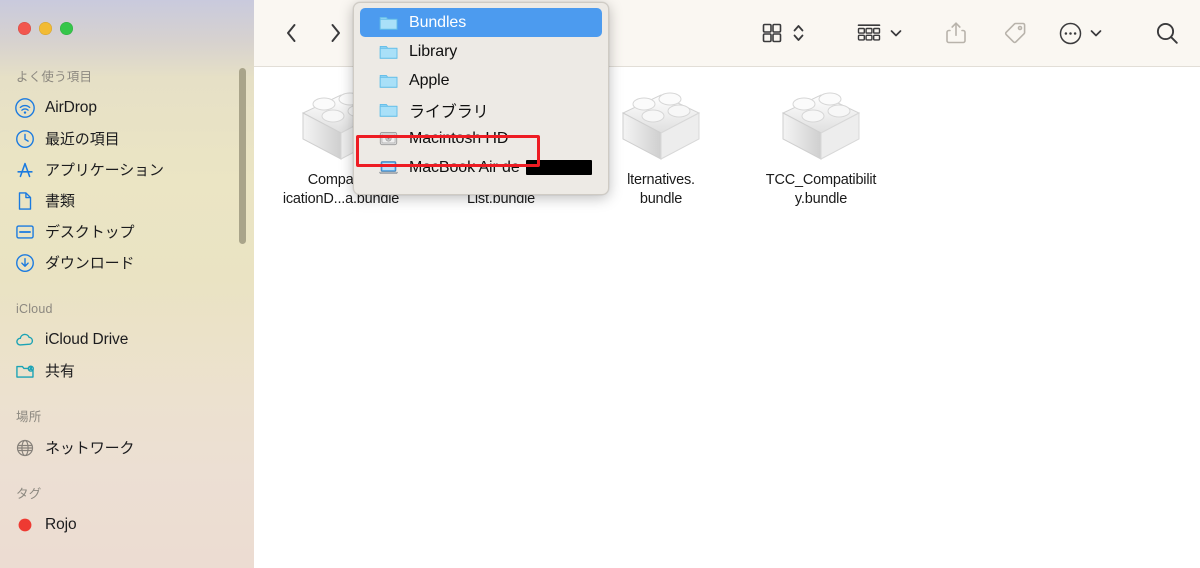  I want to click on dropdown-item-macintosh-hd: Macintosh HD, so click(481, 138).